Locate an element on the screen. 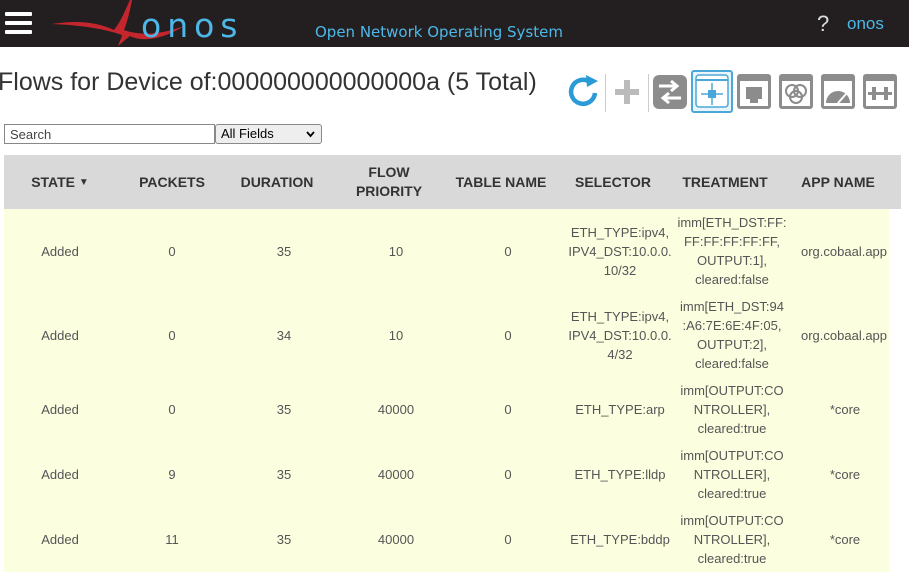 The image size is (909, 586). treatment-line: imm[ETH_DST:FF: is located at coordinates (732, 222).